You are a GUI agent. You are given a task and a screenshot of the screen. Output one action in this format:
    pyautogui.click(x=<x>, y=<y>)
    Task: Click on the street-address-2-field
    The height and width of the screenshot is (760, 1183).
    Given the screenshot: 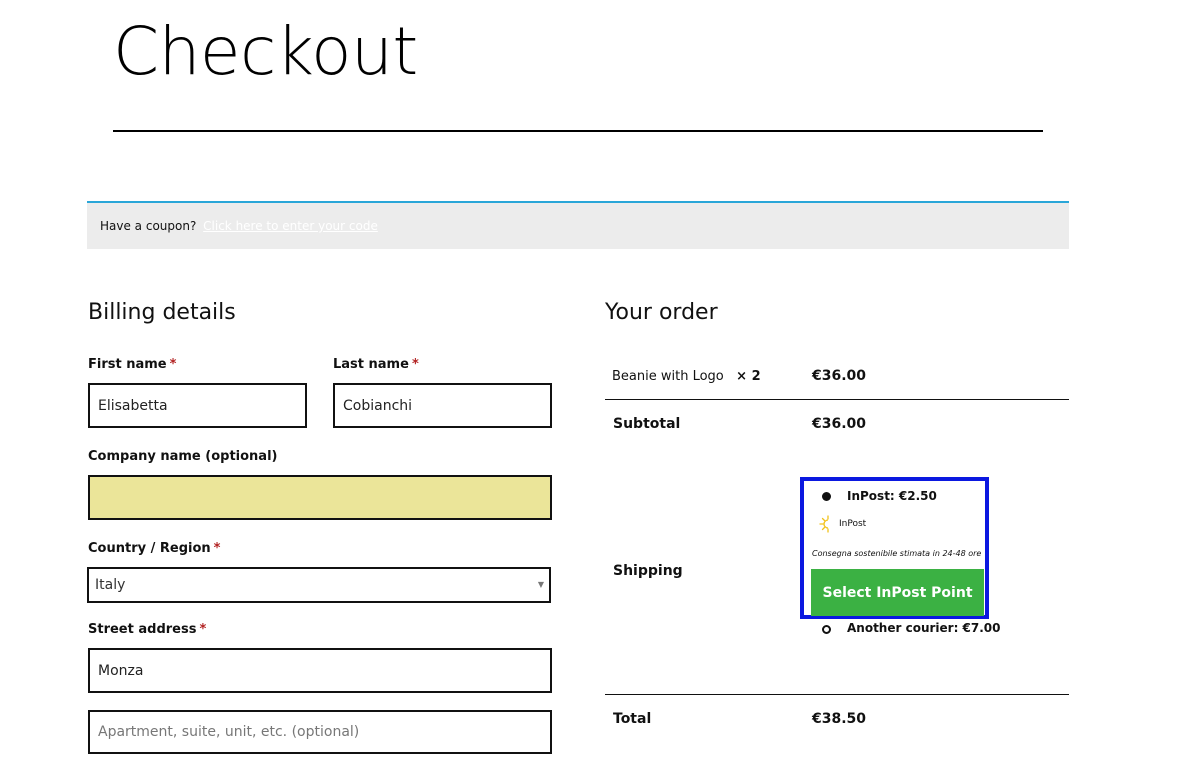 What is the action you would take?
    pyautogui.click(x=320, y=732)
    